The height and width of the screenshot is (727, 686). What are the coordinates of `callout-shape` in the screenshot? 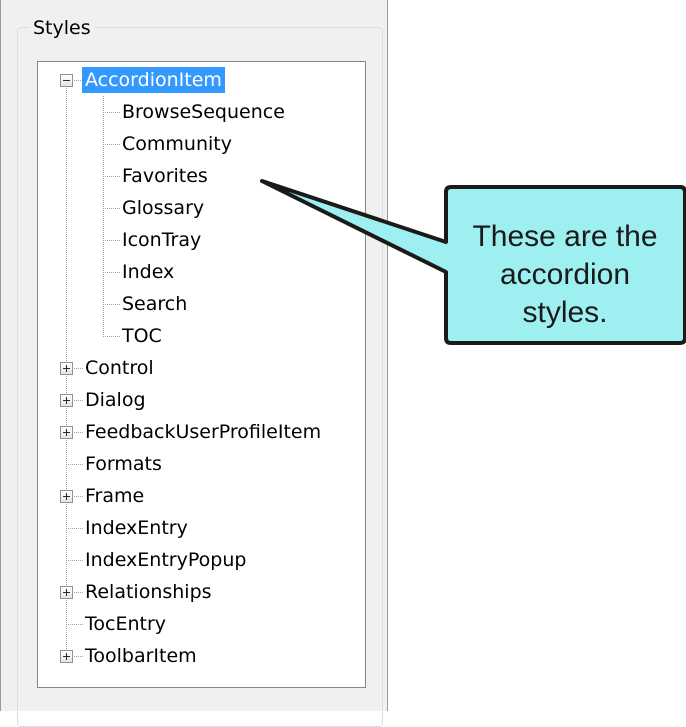 It's located at (473, 262).